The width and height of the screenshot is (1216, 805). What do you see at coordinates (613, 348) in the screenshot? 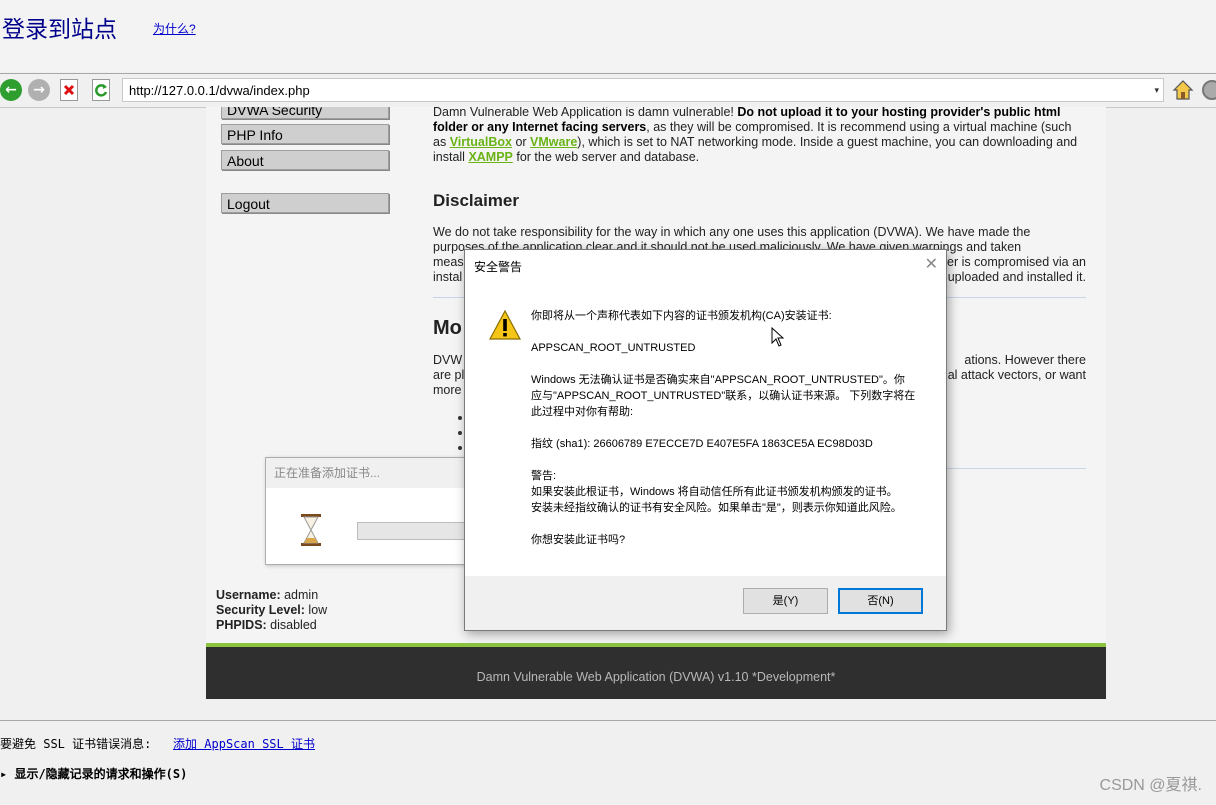
I see `ca-name: APPSCAN_ROOT_UNTRUSTED` at bounding box center [613, 348].